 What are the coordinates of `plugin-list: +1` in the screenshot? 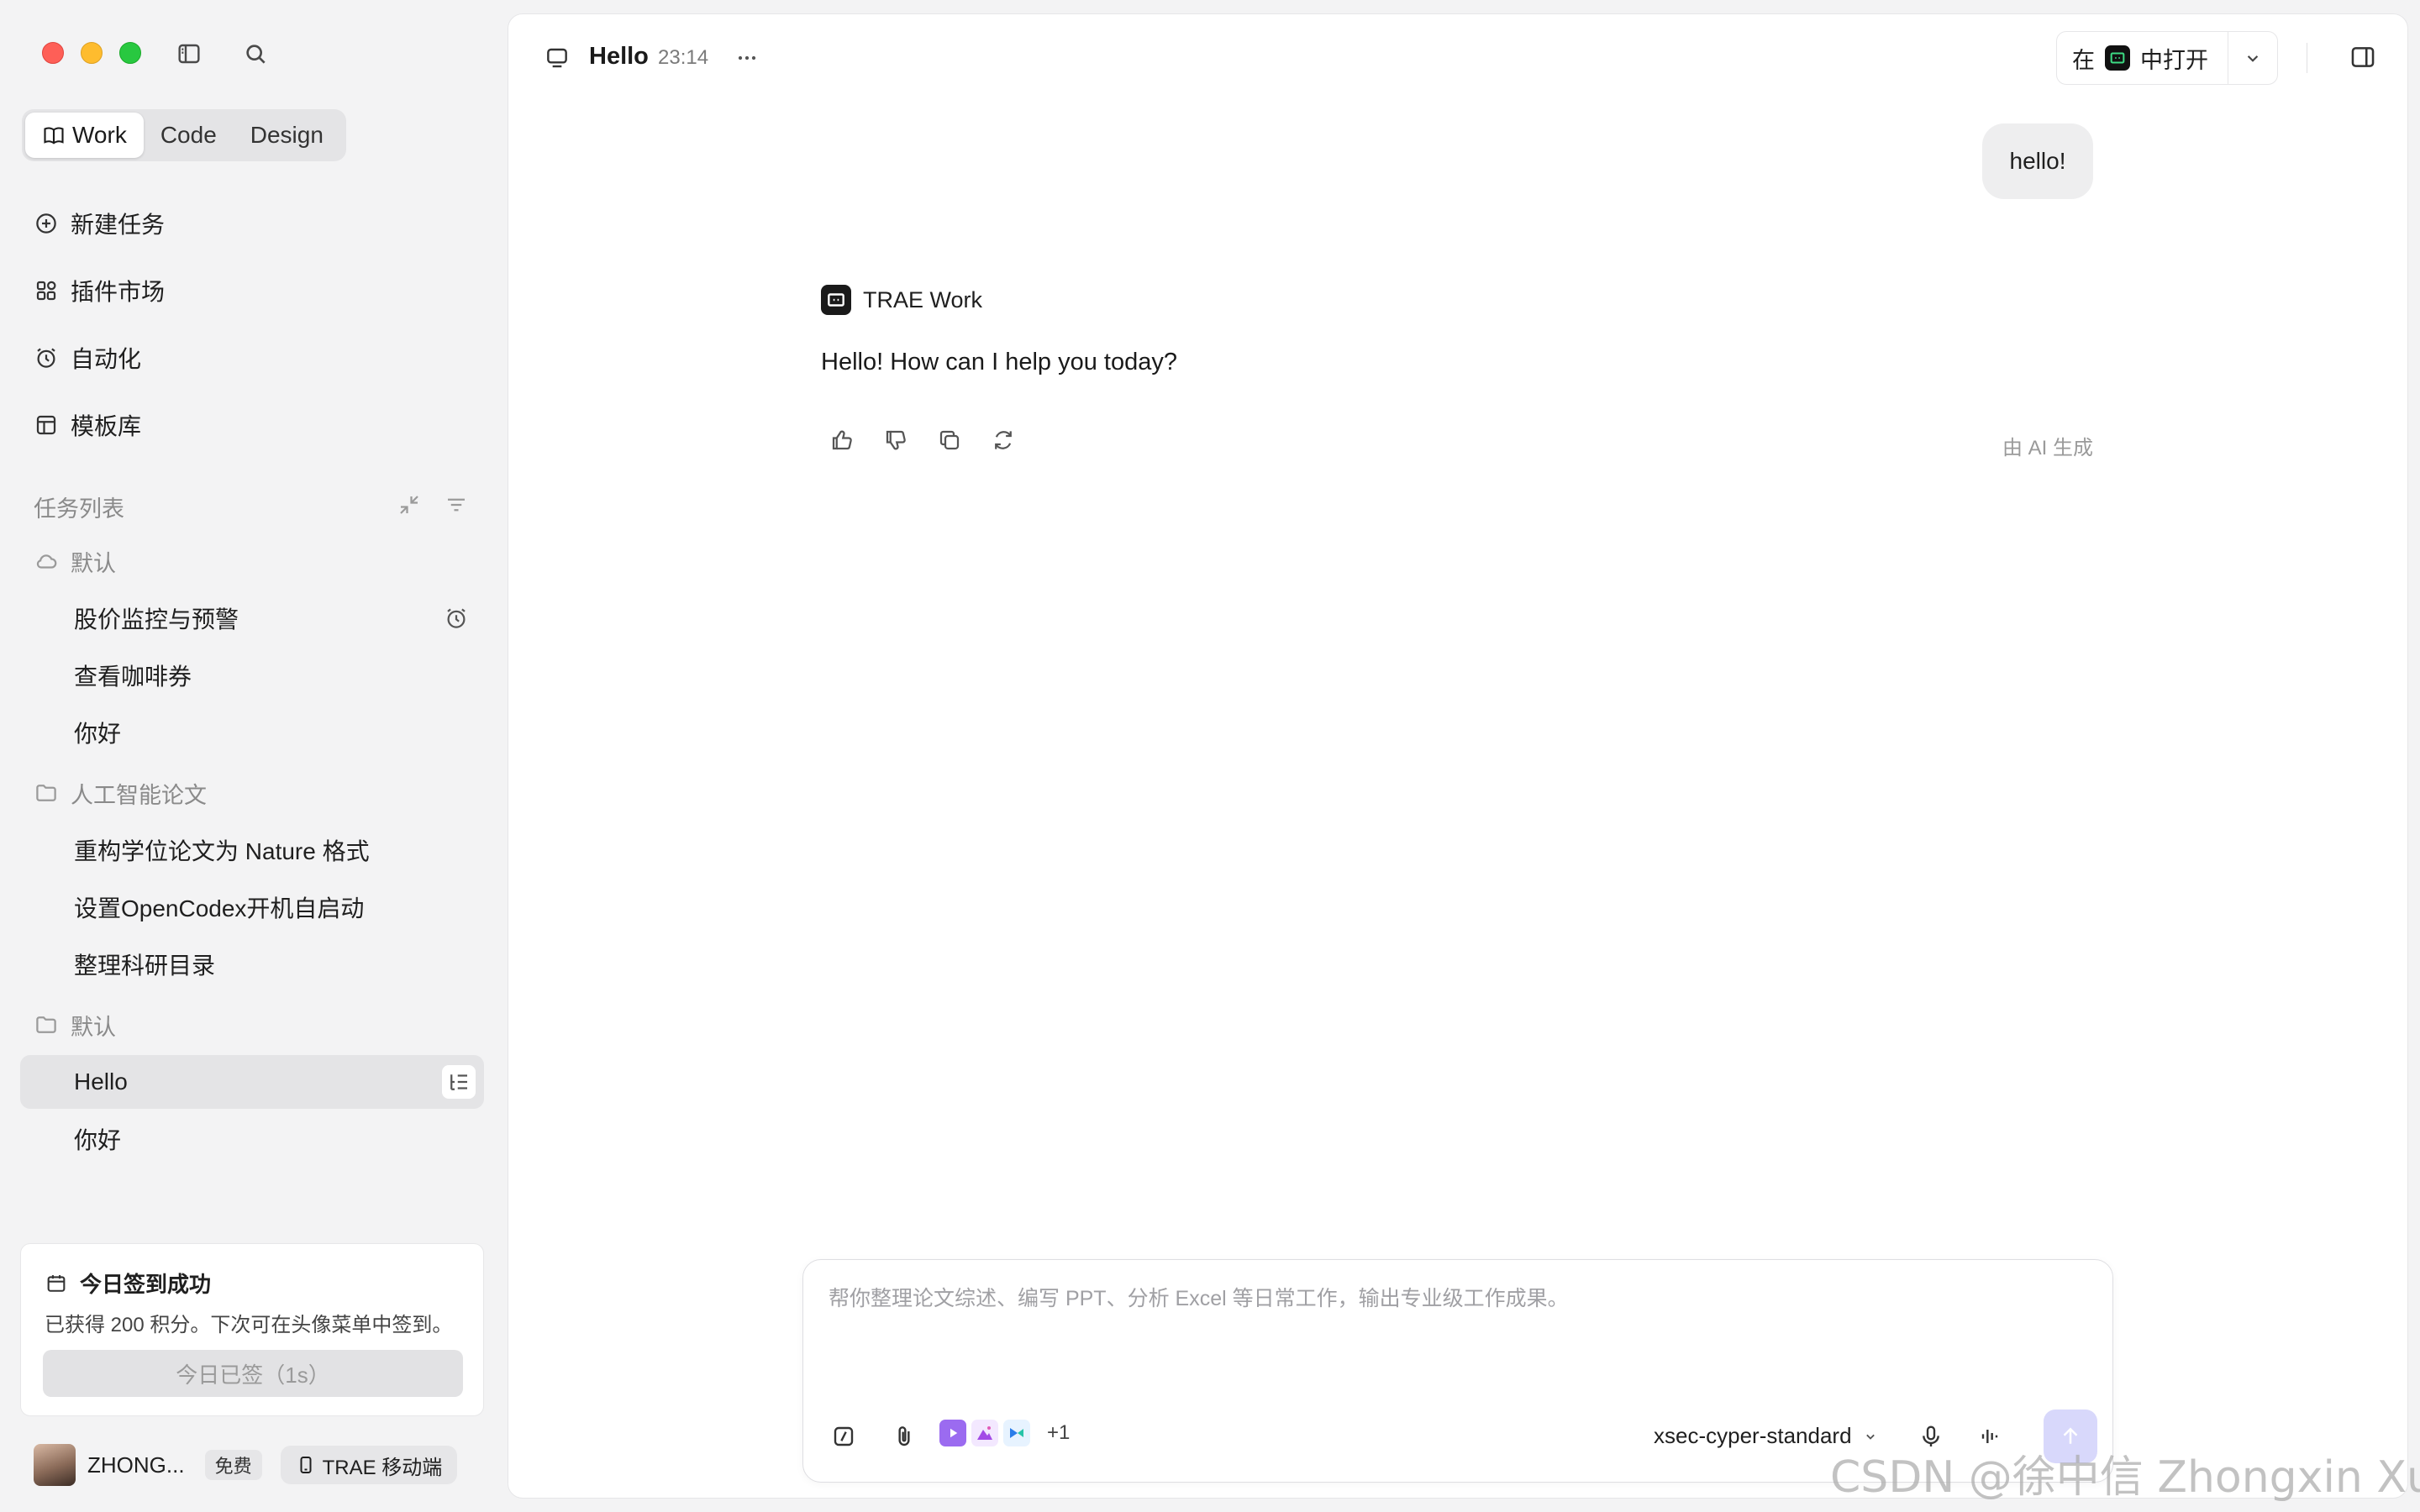 It's located at (1004, 1433).